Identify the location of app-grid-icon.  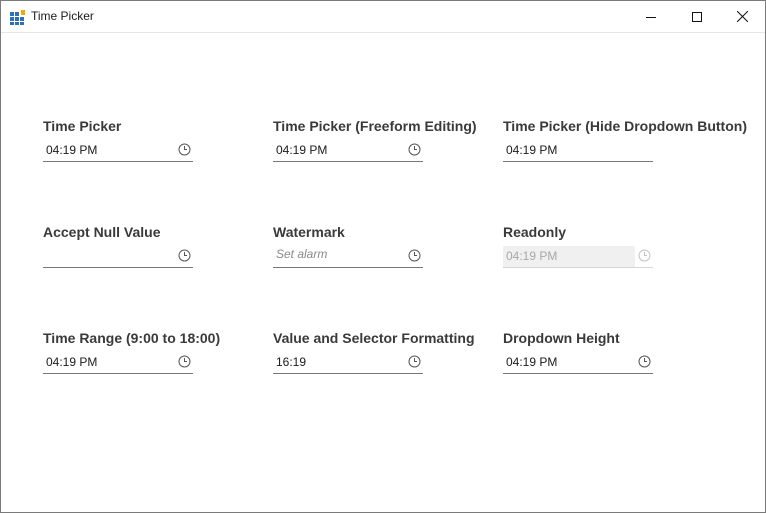
(17, 17).